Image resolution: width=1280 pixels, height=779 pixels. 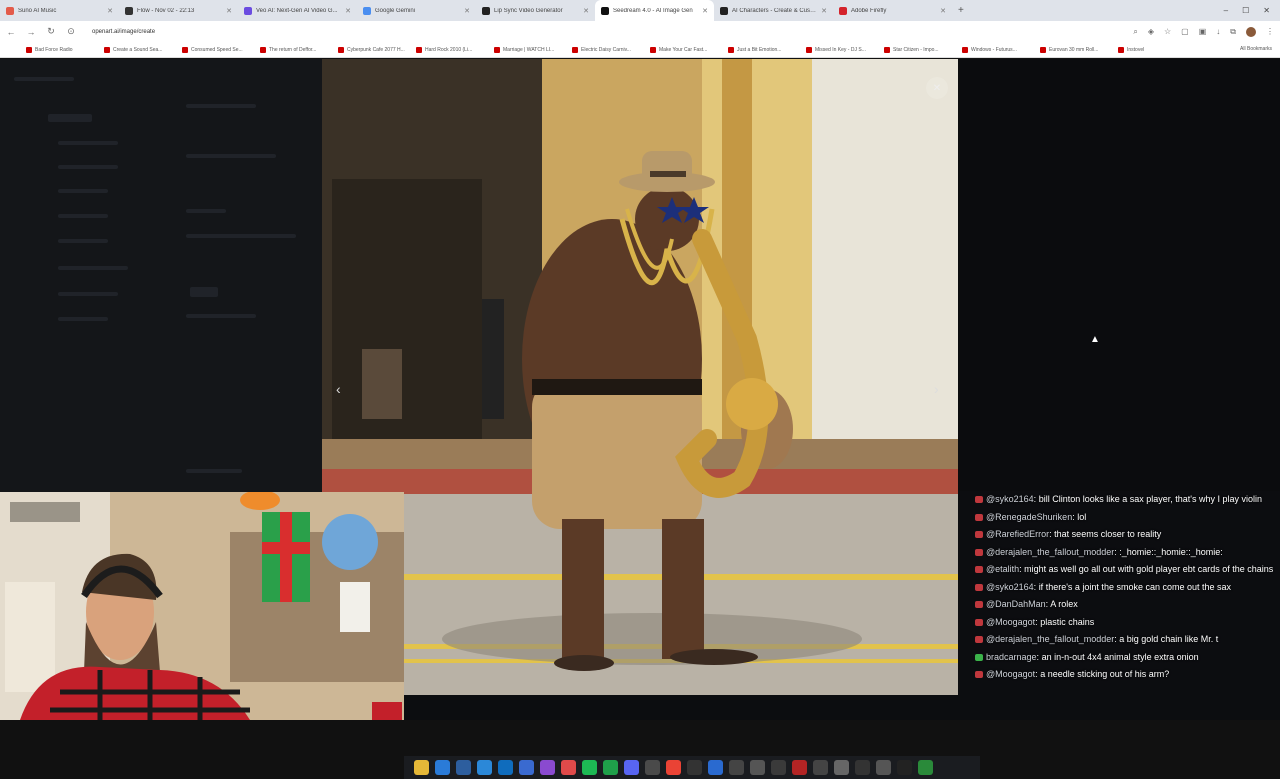 I want to click on chat-username: @syko2164, so click(x=1010, y=499).